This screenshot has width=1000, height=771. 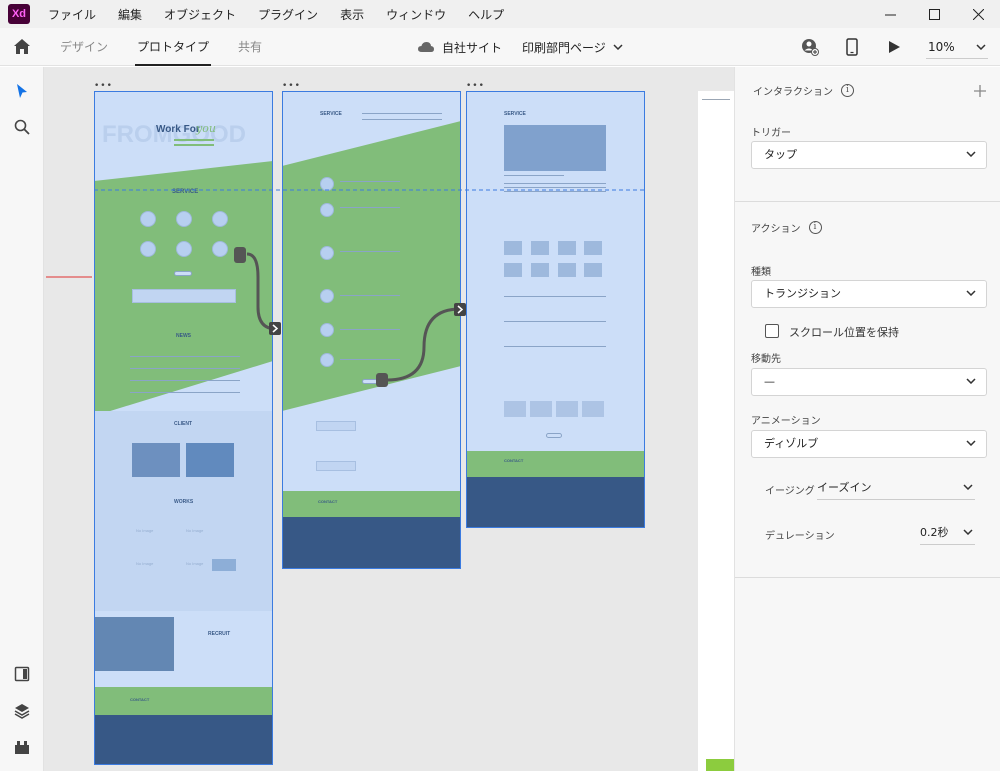 I want to click on pointer-icon, so click(x=22, y=91).